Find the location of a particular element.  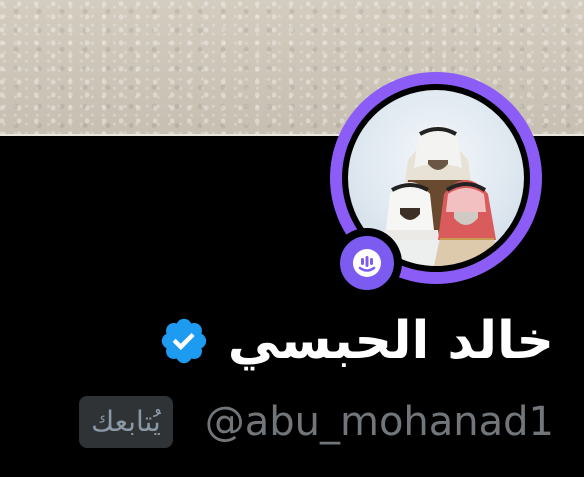

follows-you-badge: يُتابعك is located at coordinates (126, 422).